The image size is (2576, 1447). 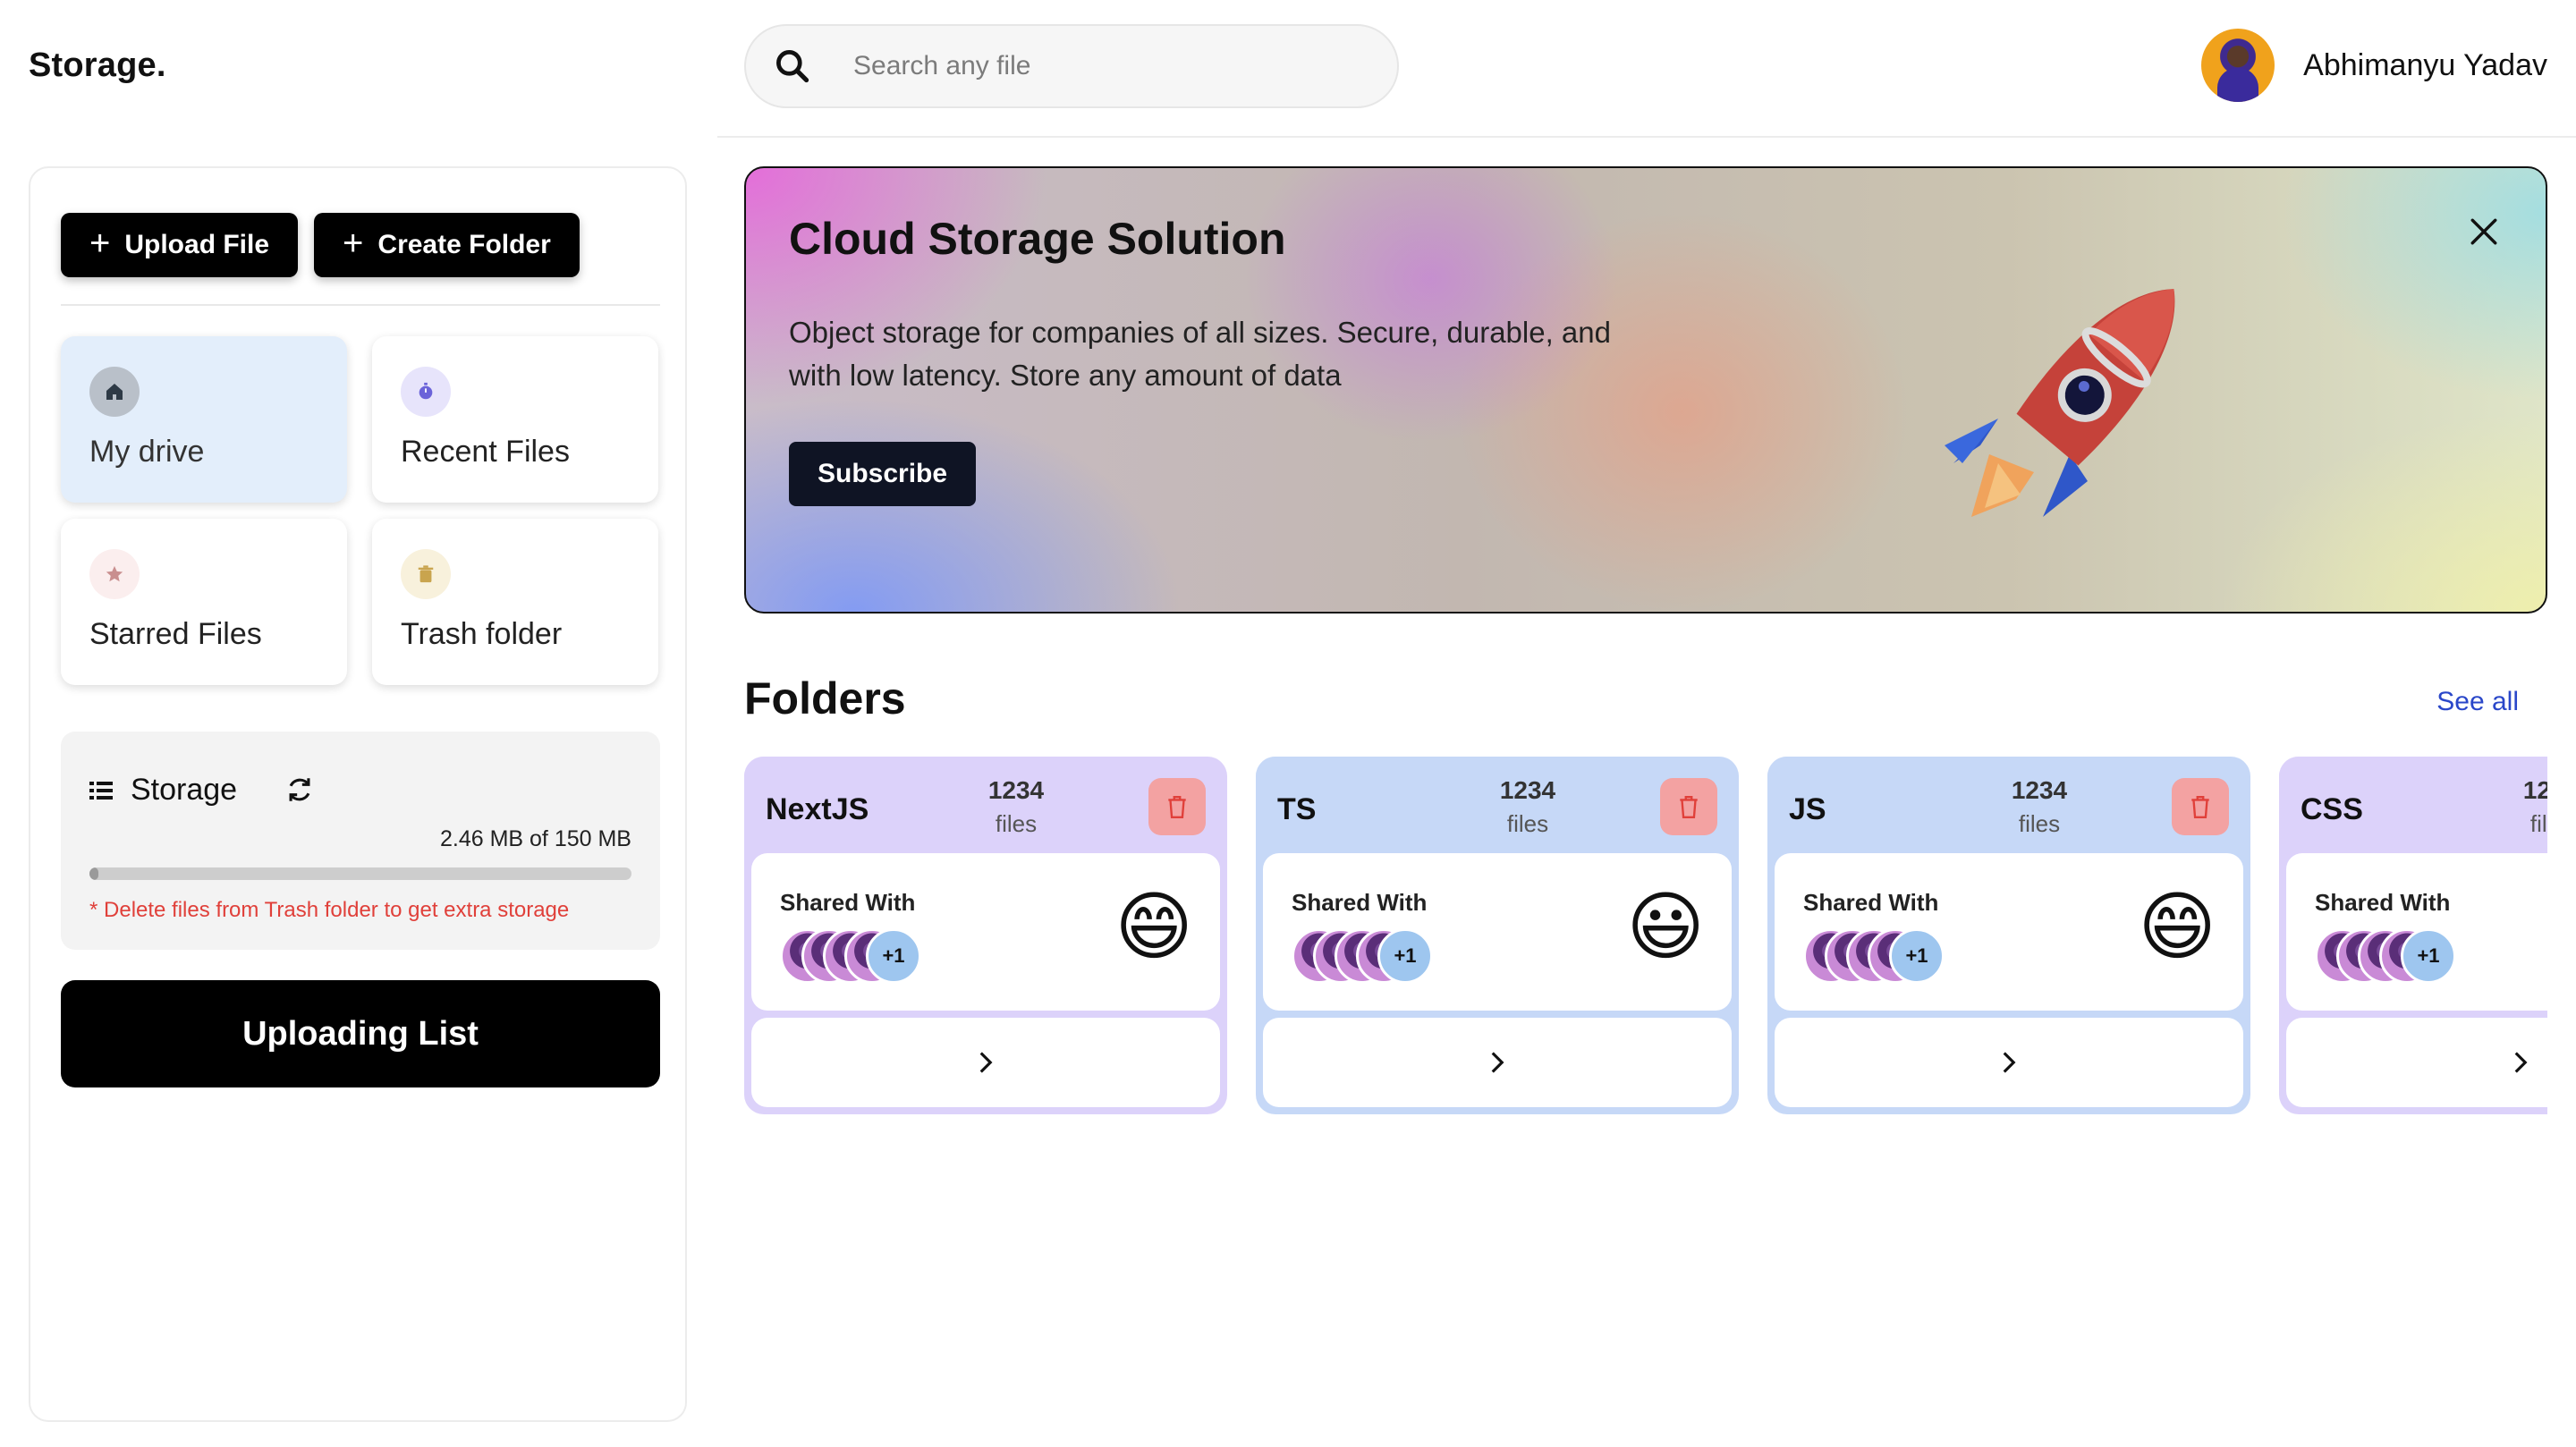 I want to click on brand-logo: Storage., so click(x=97, y=65).